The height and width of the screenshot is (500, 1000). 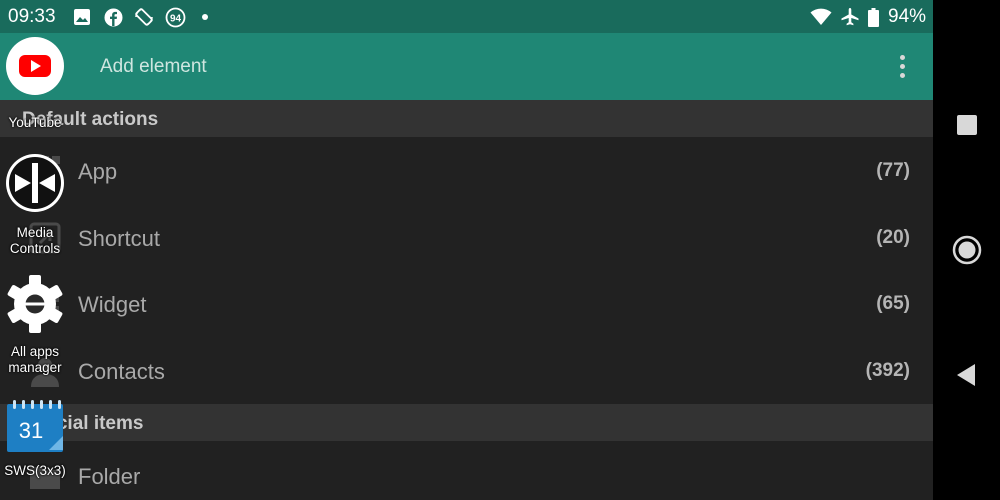 I want to click on svg-text: 31, so click(x=31, y=430).